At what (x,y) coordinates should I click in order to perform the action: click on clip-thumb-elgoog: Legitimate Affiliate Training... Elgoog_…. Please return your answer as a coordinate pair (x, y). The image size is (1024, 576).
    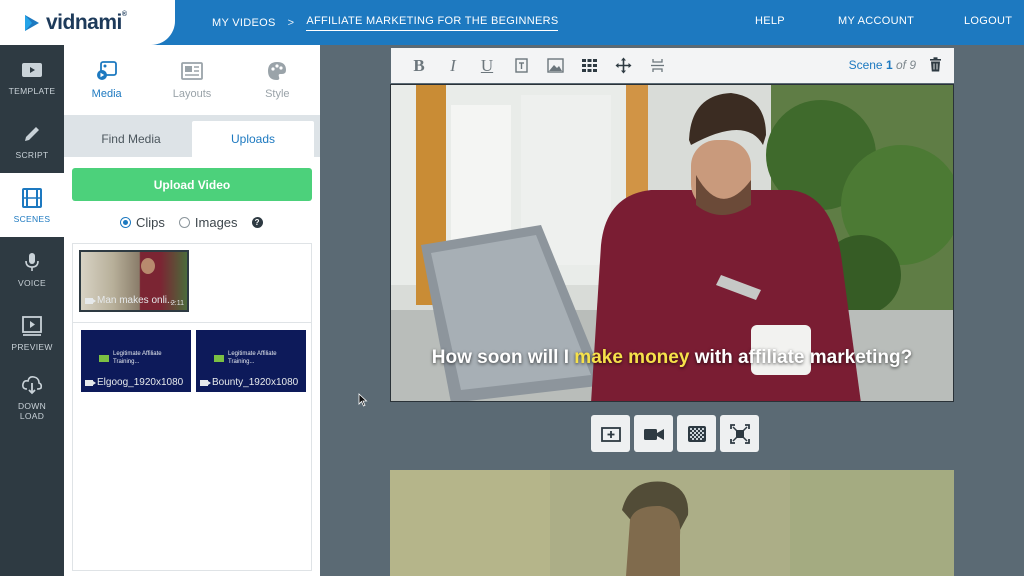
    Looking at the image, I should click on (136, 361).